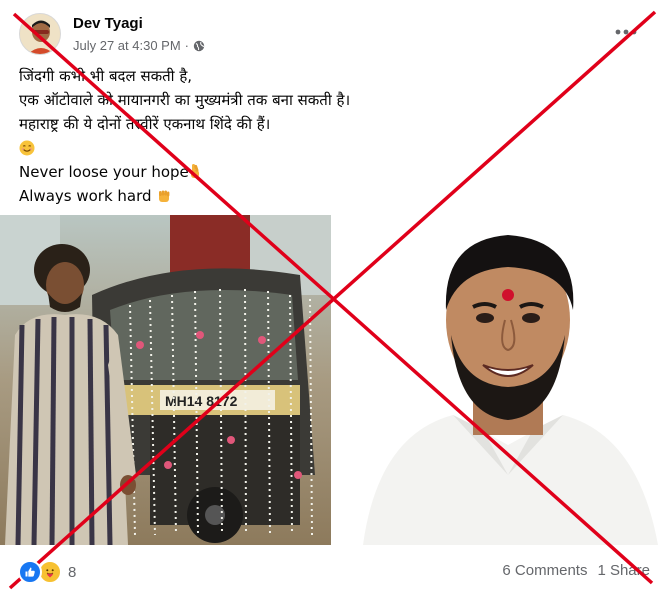 This screenshot has width=666, height=597. I want to click on auto-plate-text: MH14 8172, so click(201, 401).